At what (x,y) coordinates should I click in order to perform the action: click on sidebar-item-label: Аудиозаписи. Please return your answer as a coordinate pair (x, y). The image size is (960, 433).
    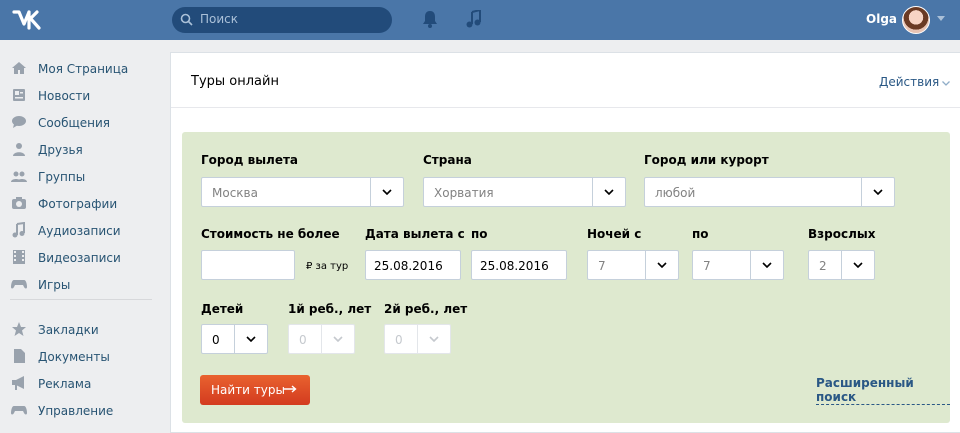
    Looking at the image, I should click on (79, 231).